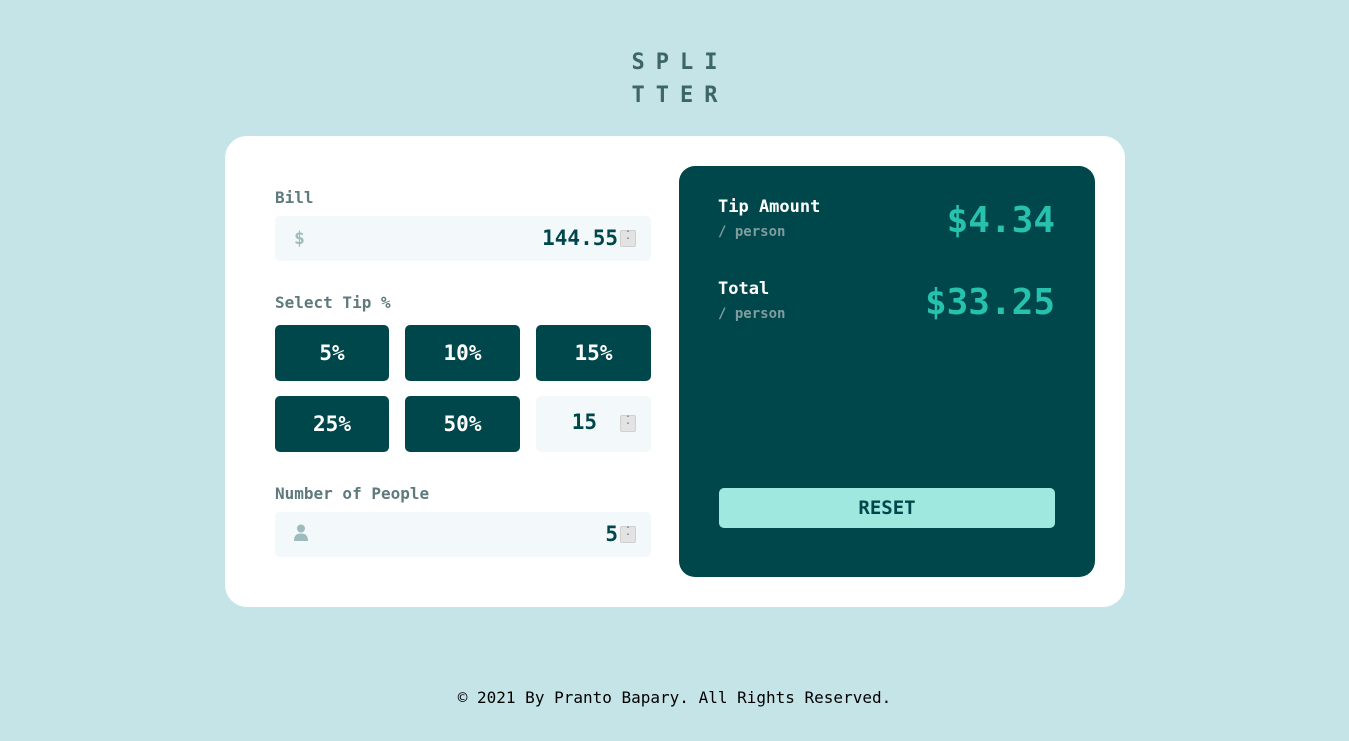 The height and width of the screenshot is (741, 1349). I want to click on tip-custom-input: 15 ˆ ˇ, so click(593, 424).